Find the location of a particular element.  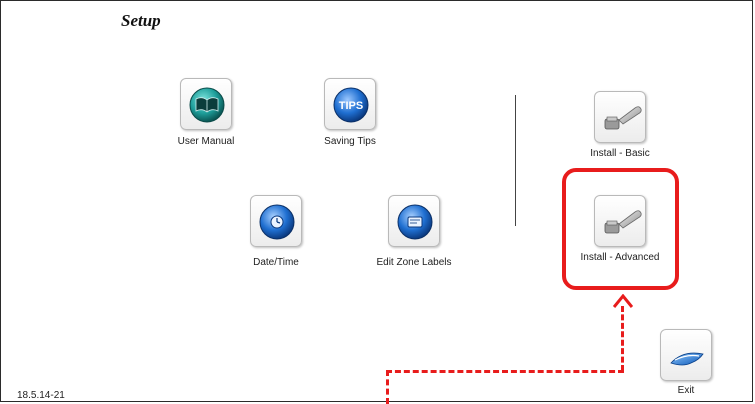

saving-tips-button: TIPS is located at coordinates (350, 104).